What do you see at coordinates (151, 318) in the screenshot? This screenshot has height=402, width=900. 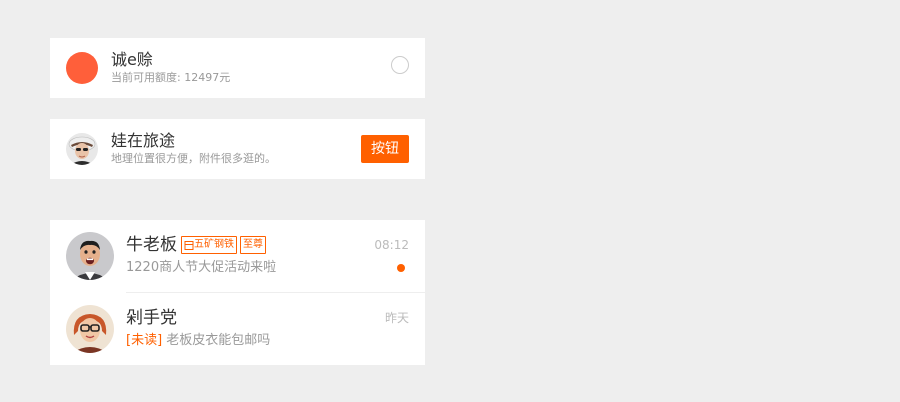 I see `contact-name: 剁手党` at bounding box center [151, 318].